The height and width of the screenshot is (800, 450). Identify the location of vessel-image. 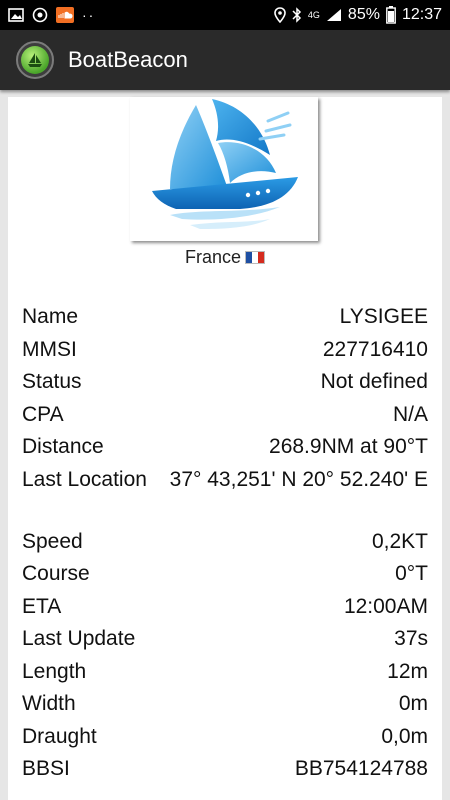
(224, 169).